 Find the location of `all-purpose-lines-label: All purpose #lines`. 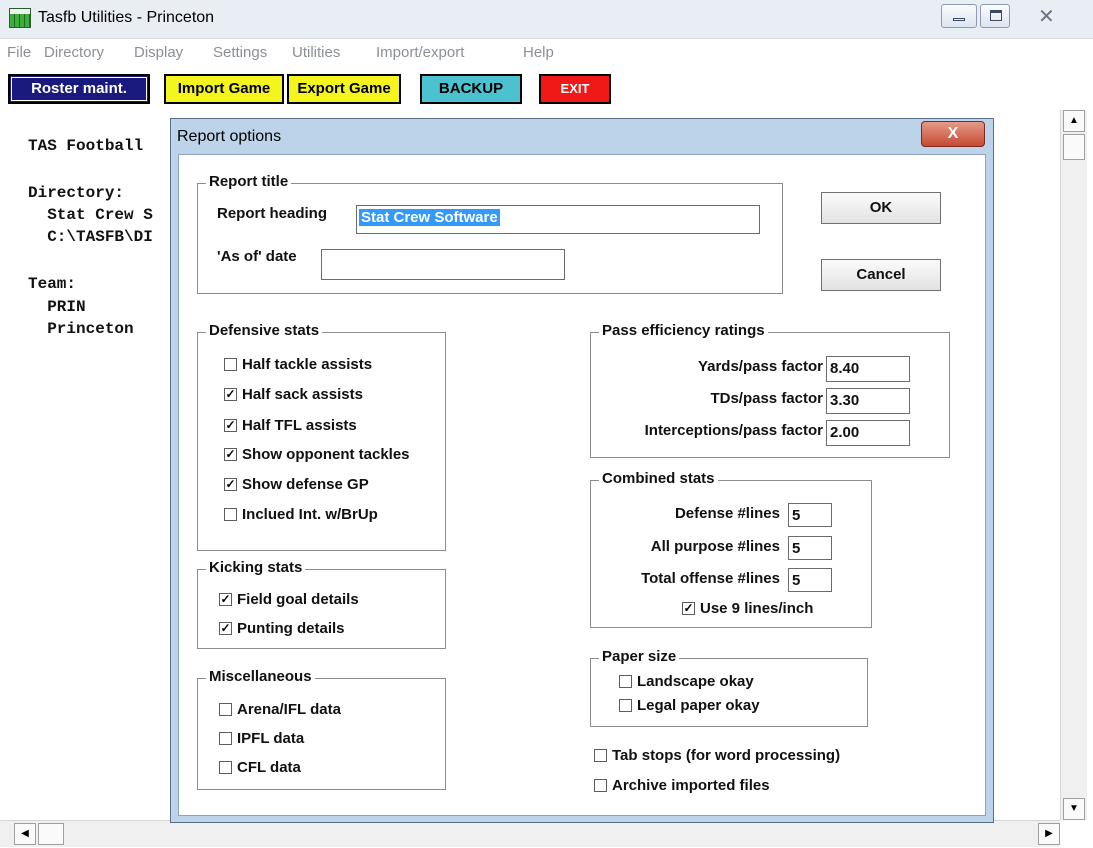

all-purpose-lines-label: All purpose #lines is located at coordinates (715, 546).